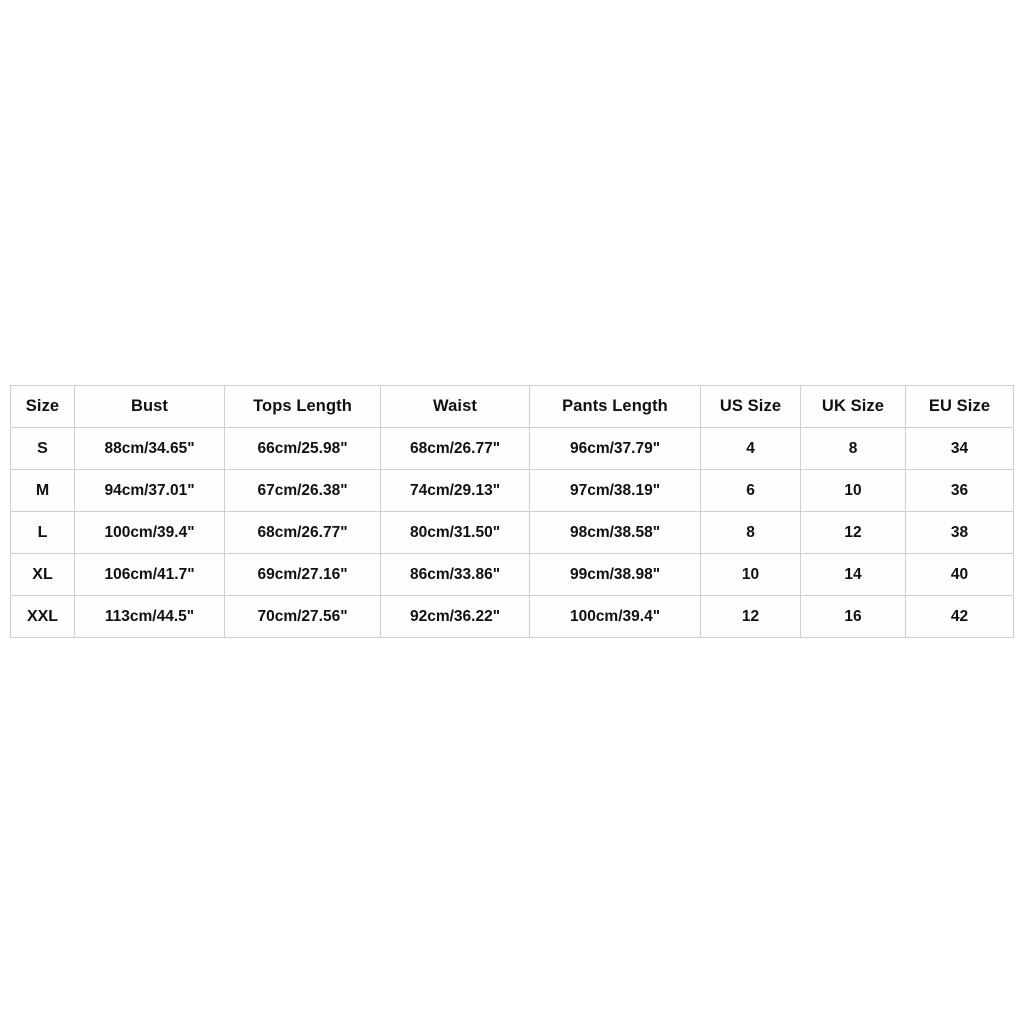 This screenshot has height=1024, width=1024. Describe the element at coordinates (959, 406) in the screenshot. I see `column-header-eu-size: EU Size` at that location.